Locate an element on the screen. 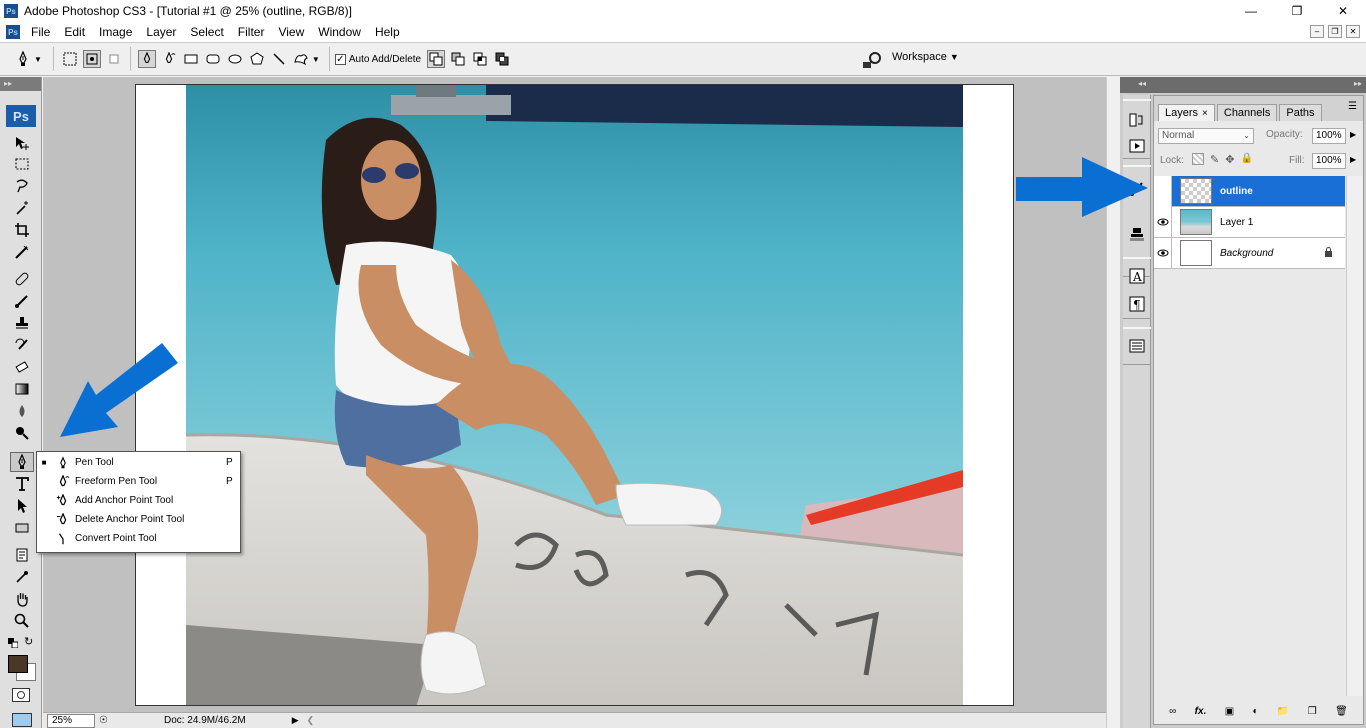 Image resolution: width=1366 pixels, height=728 pixels. visibility-toggle is located at coordinates (1163, 191).